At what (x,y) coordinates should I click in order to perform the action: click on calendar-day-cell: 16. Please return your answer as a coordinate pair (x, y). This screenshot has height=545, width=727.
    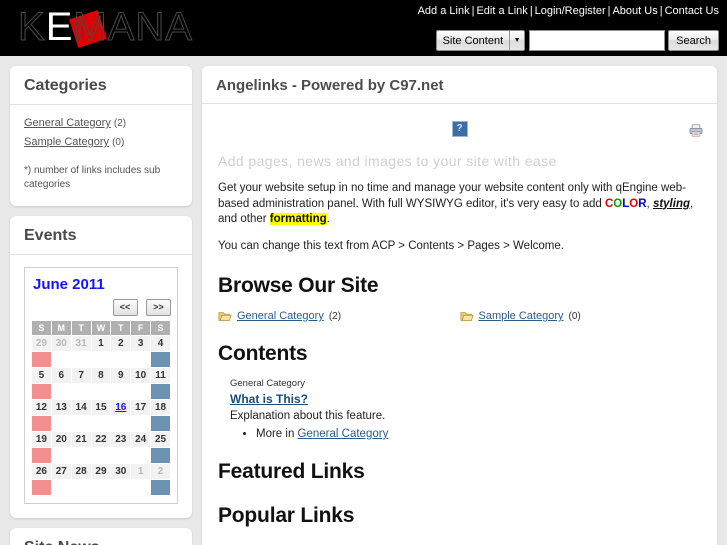
    Looking at the image, I should click on (121, 407).